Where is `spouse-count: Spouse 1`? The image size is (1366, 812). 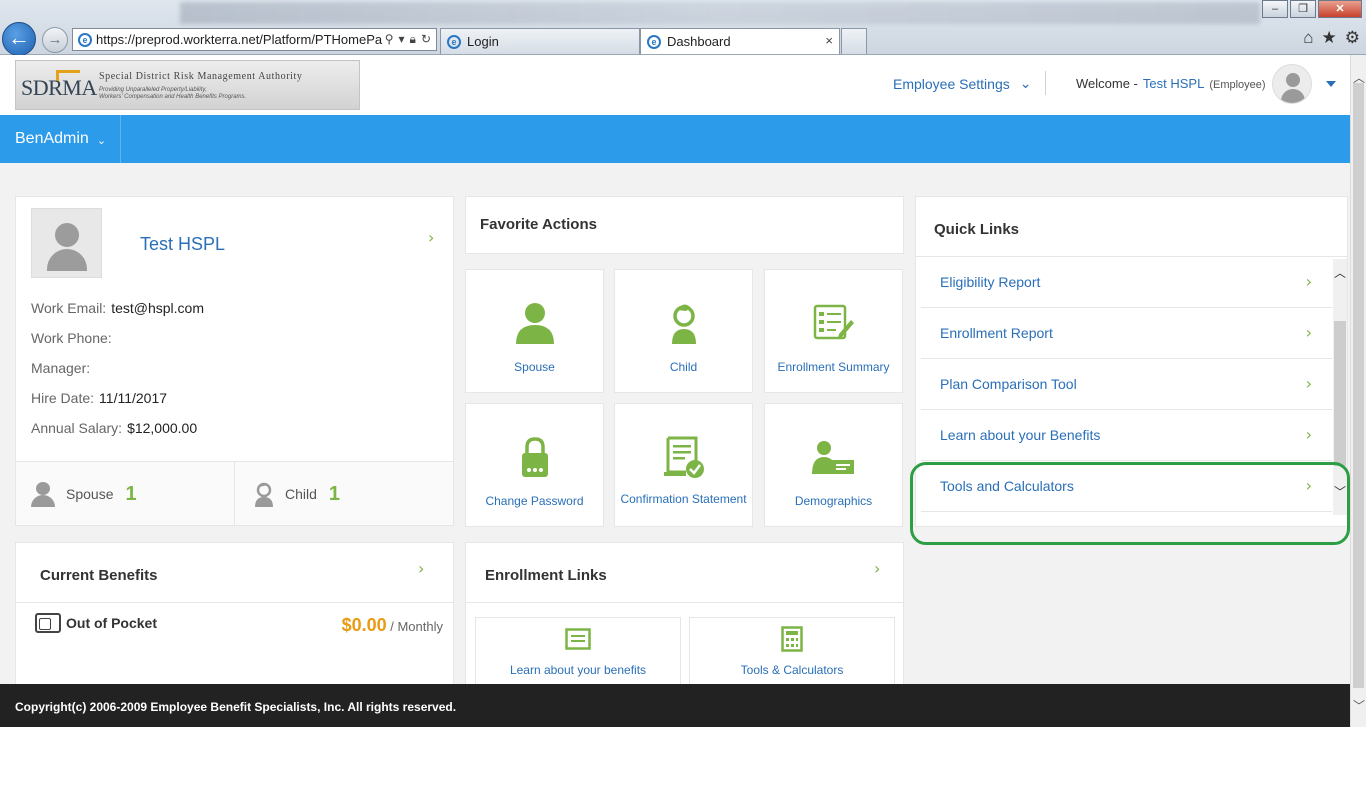
spouse-count: Spouse 1 is located at coordinates (125, 494).